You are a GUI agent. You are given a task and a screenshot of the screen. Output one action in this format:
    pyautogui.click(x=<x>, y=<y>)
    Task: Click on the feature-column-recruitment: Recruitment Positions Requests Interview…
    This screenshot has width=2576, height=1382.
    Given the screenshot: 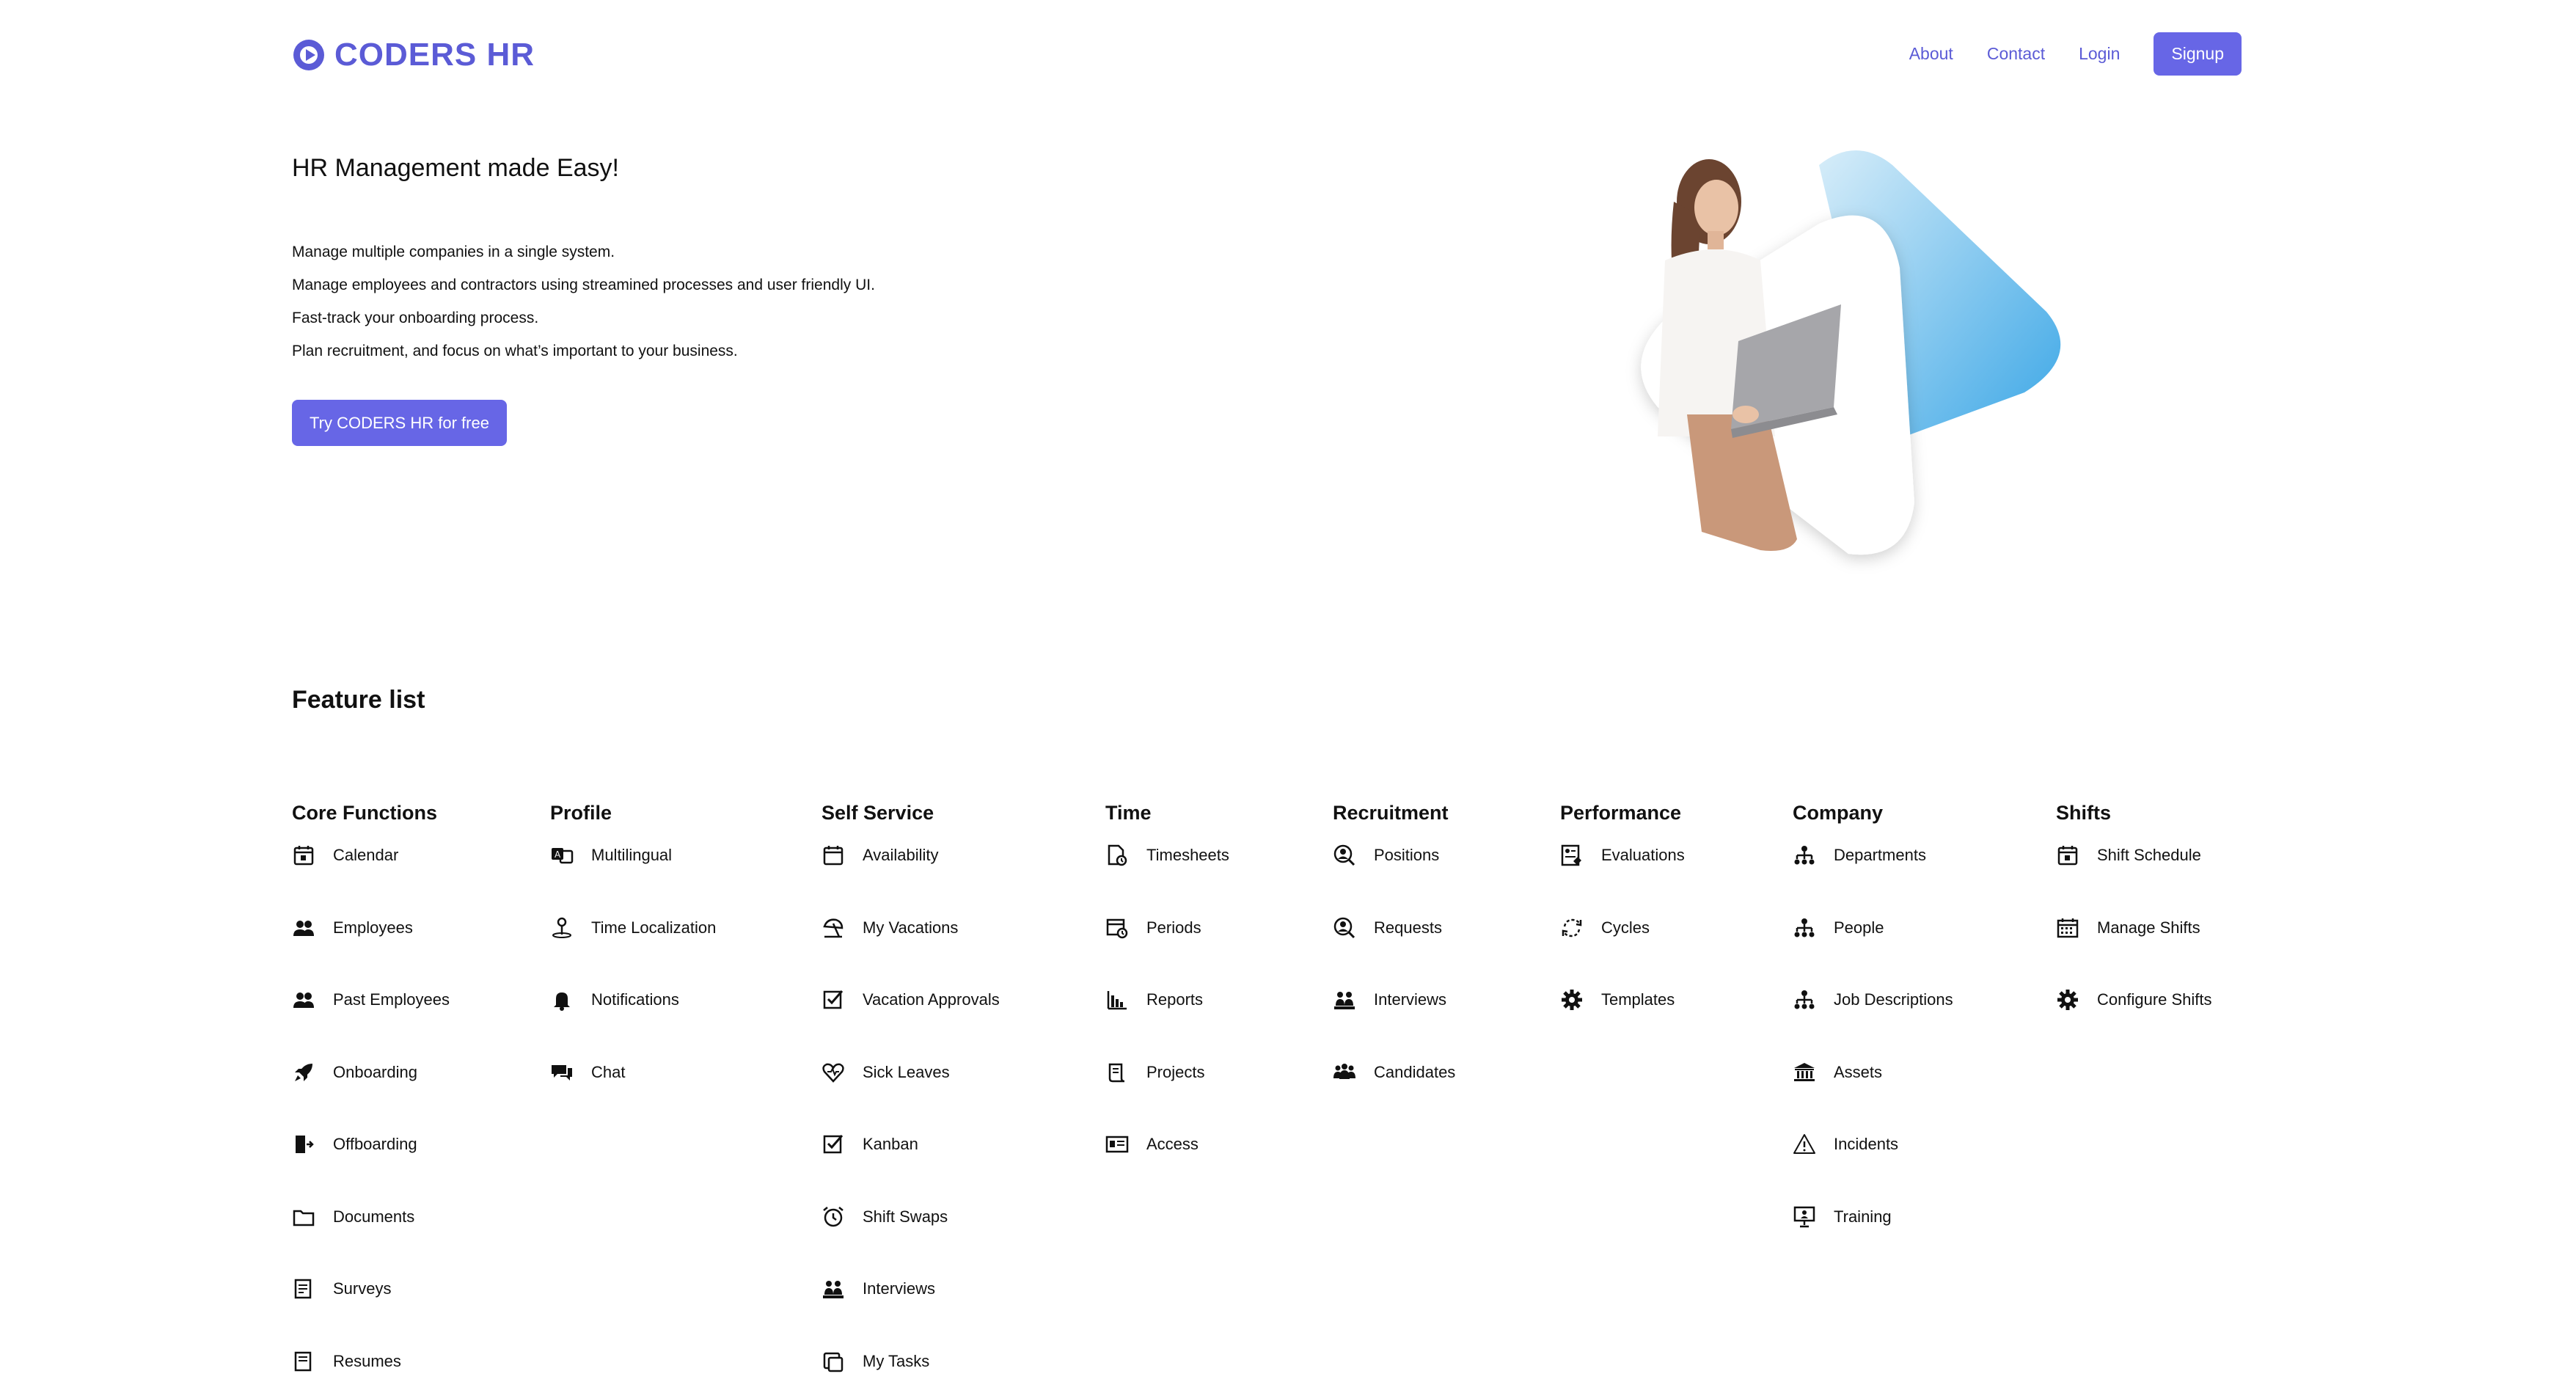 What is the action you would take?
    pyautogui.click(x=1394, y=966)
    